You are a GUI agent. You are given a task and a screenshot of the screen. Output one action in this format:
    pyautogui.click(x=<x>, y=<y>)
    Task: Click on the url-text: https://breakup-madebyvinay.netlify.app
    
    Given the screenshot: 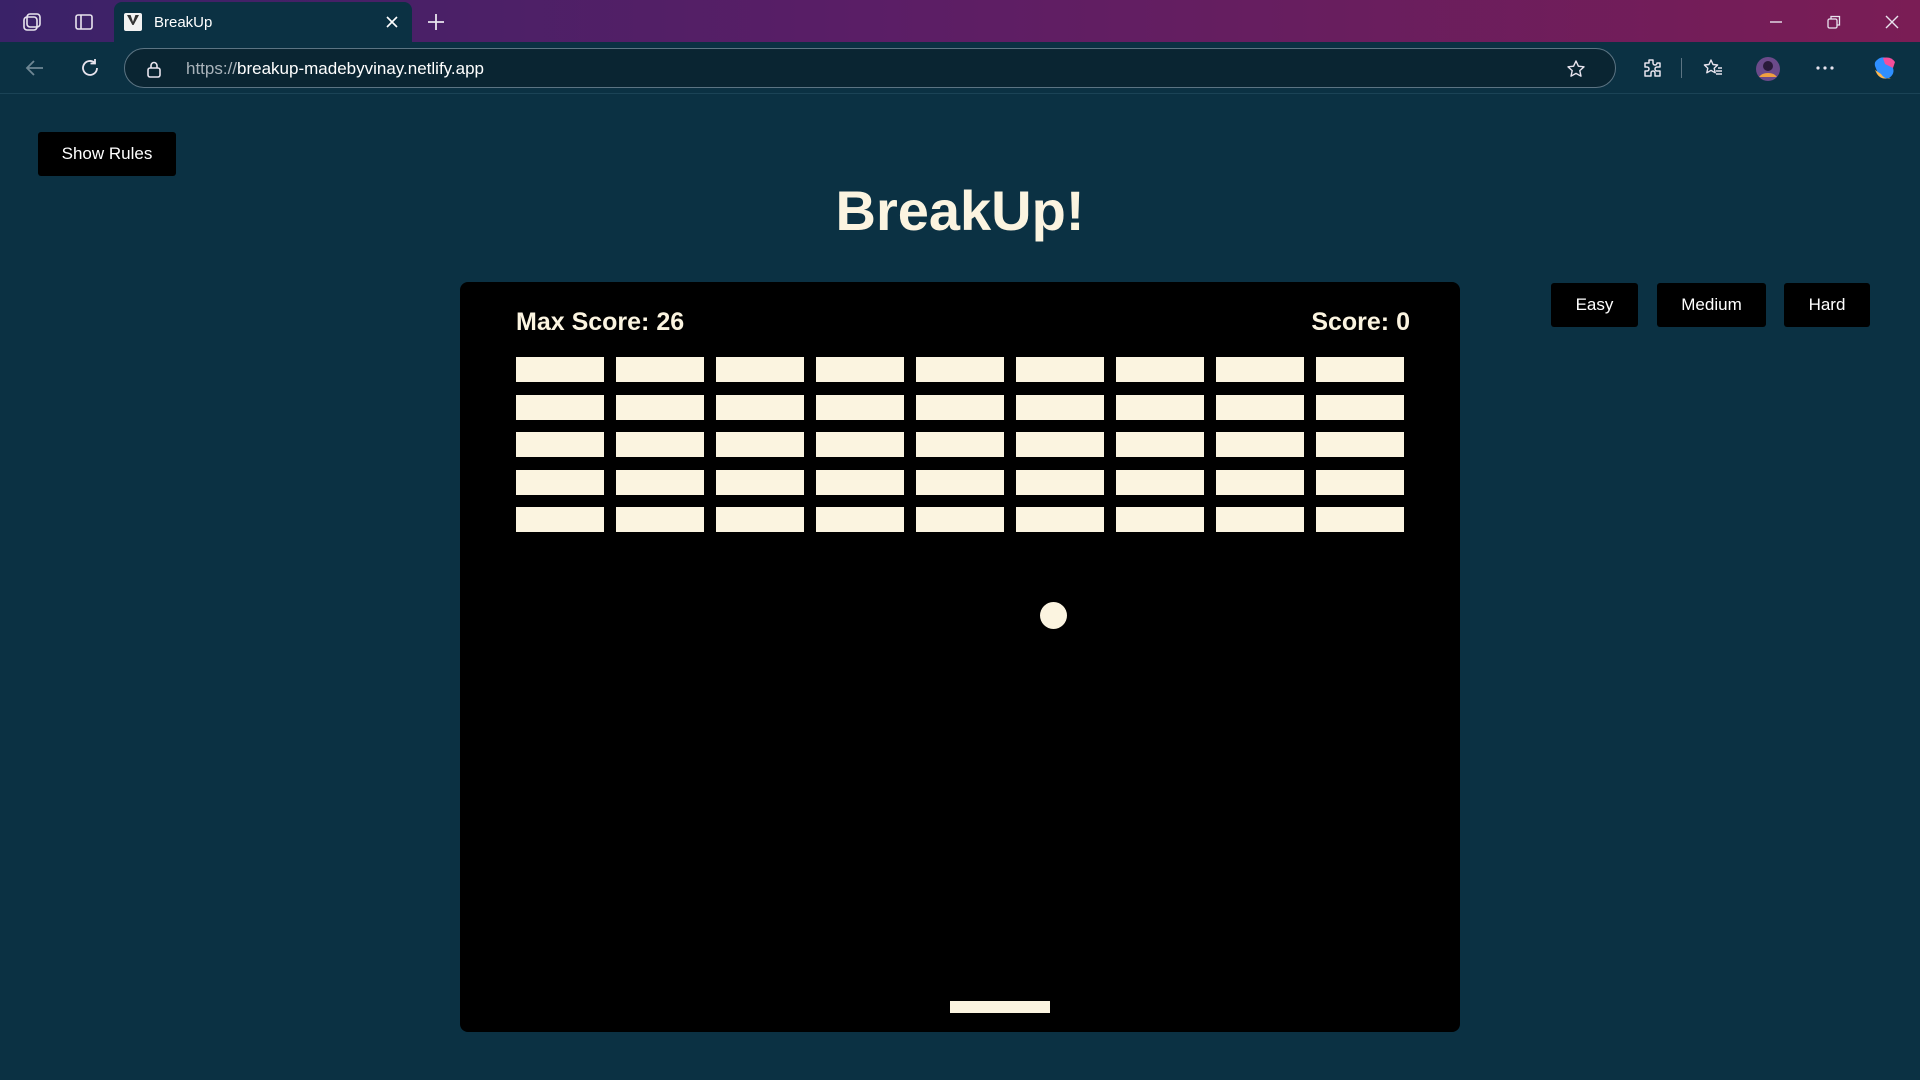 What is the action you would take?
    pyautogui.click(x=335, y=69)
    